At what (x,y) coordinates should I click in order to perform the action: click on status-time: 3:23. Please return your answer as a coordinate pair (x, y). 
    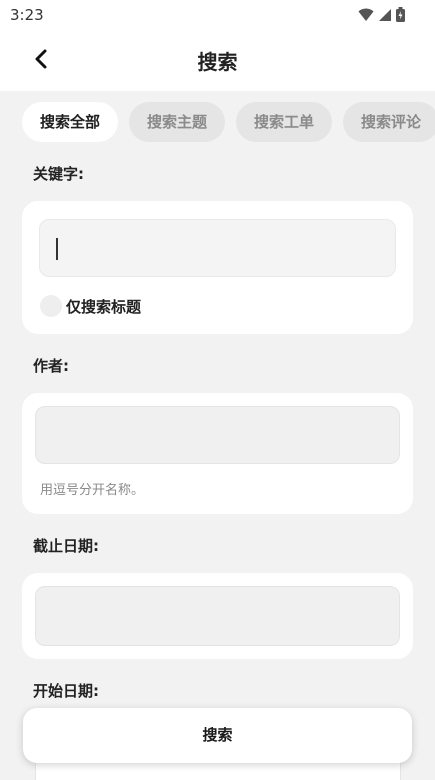
    Looking at the image, I should click on (27, 15).